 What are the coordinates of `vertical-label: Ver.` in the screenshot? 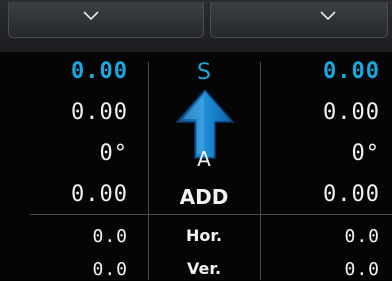 It's located at (204, 268).